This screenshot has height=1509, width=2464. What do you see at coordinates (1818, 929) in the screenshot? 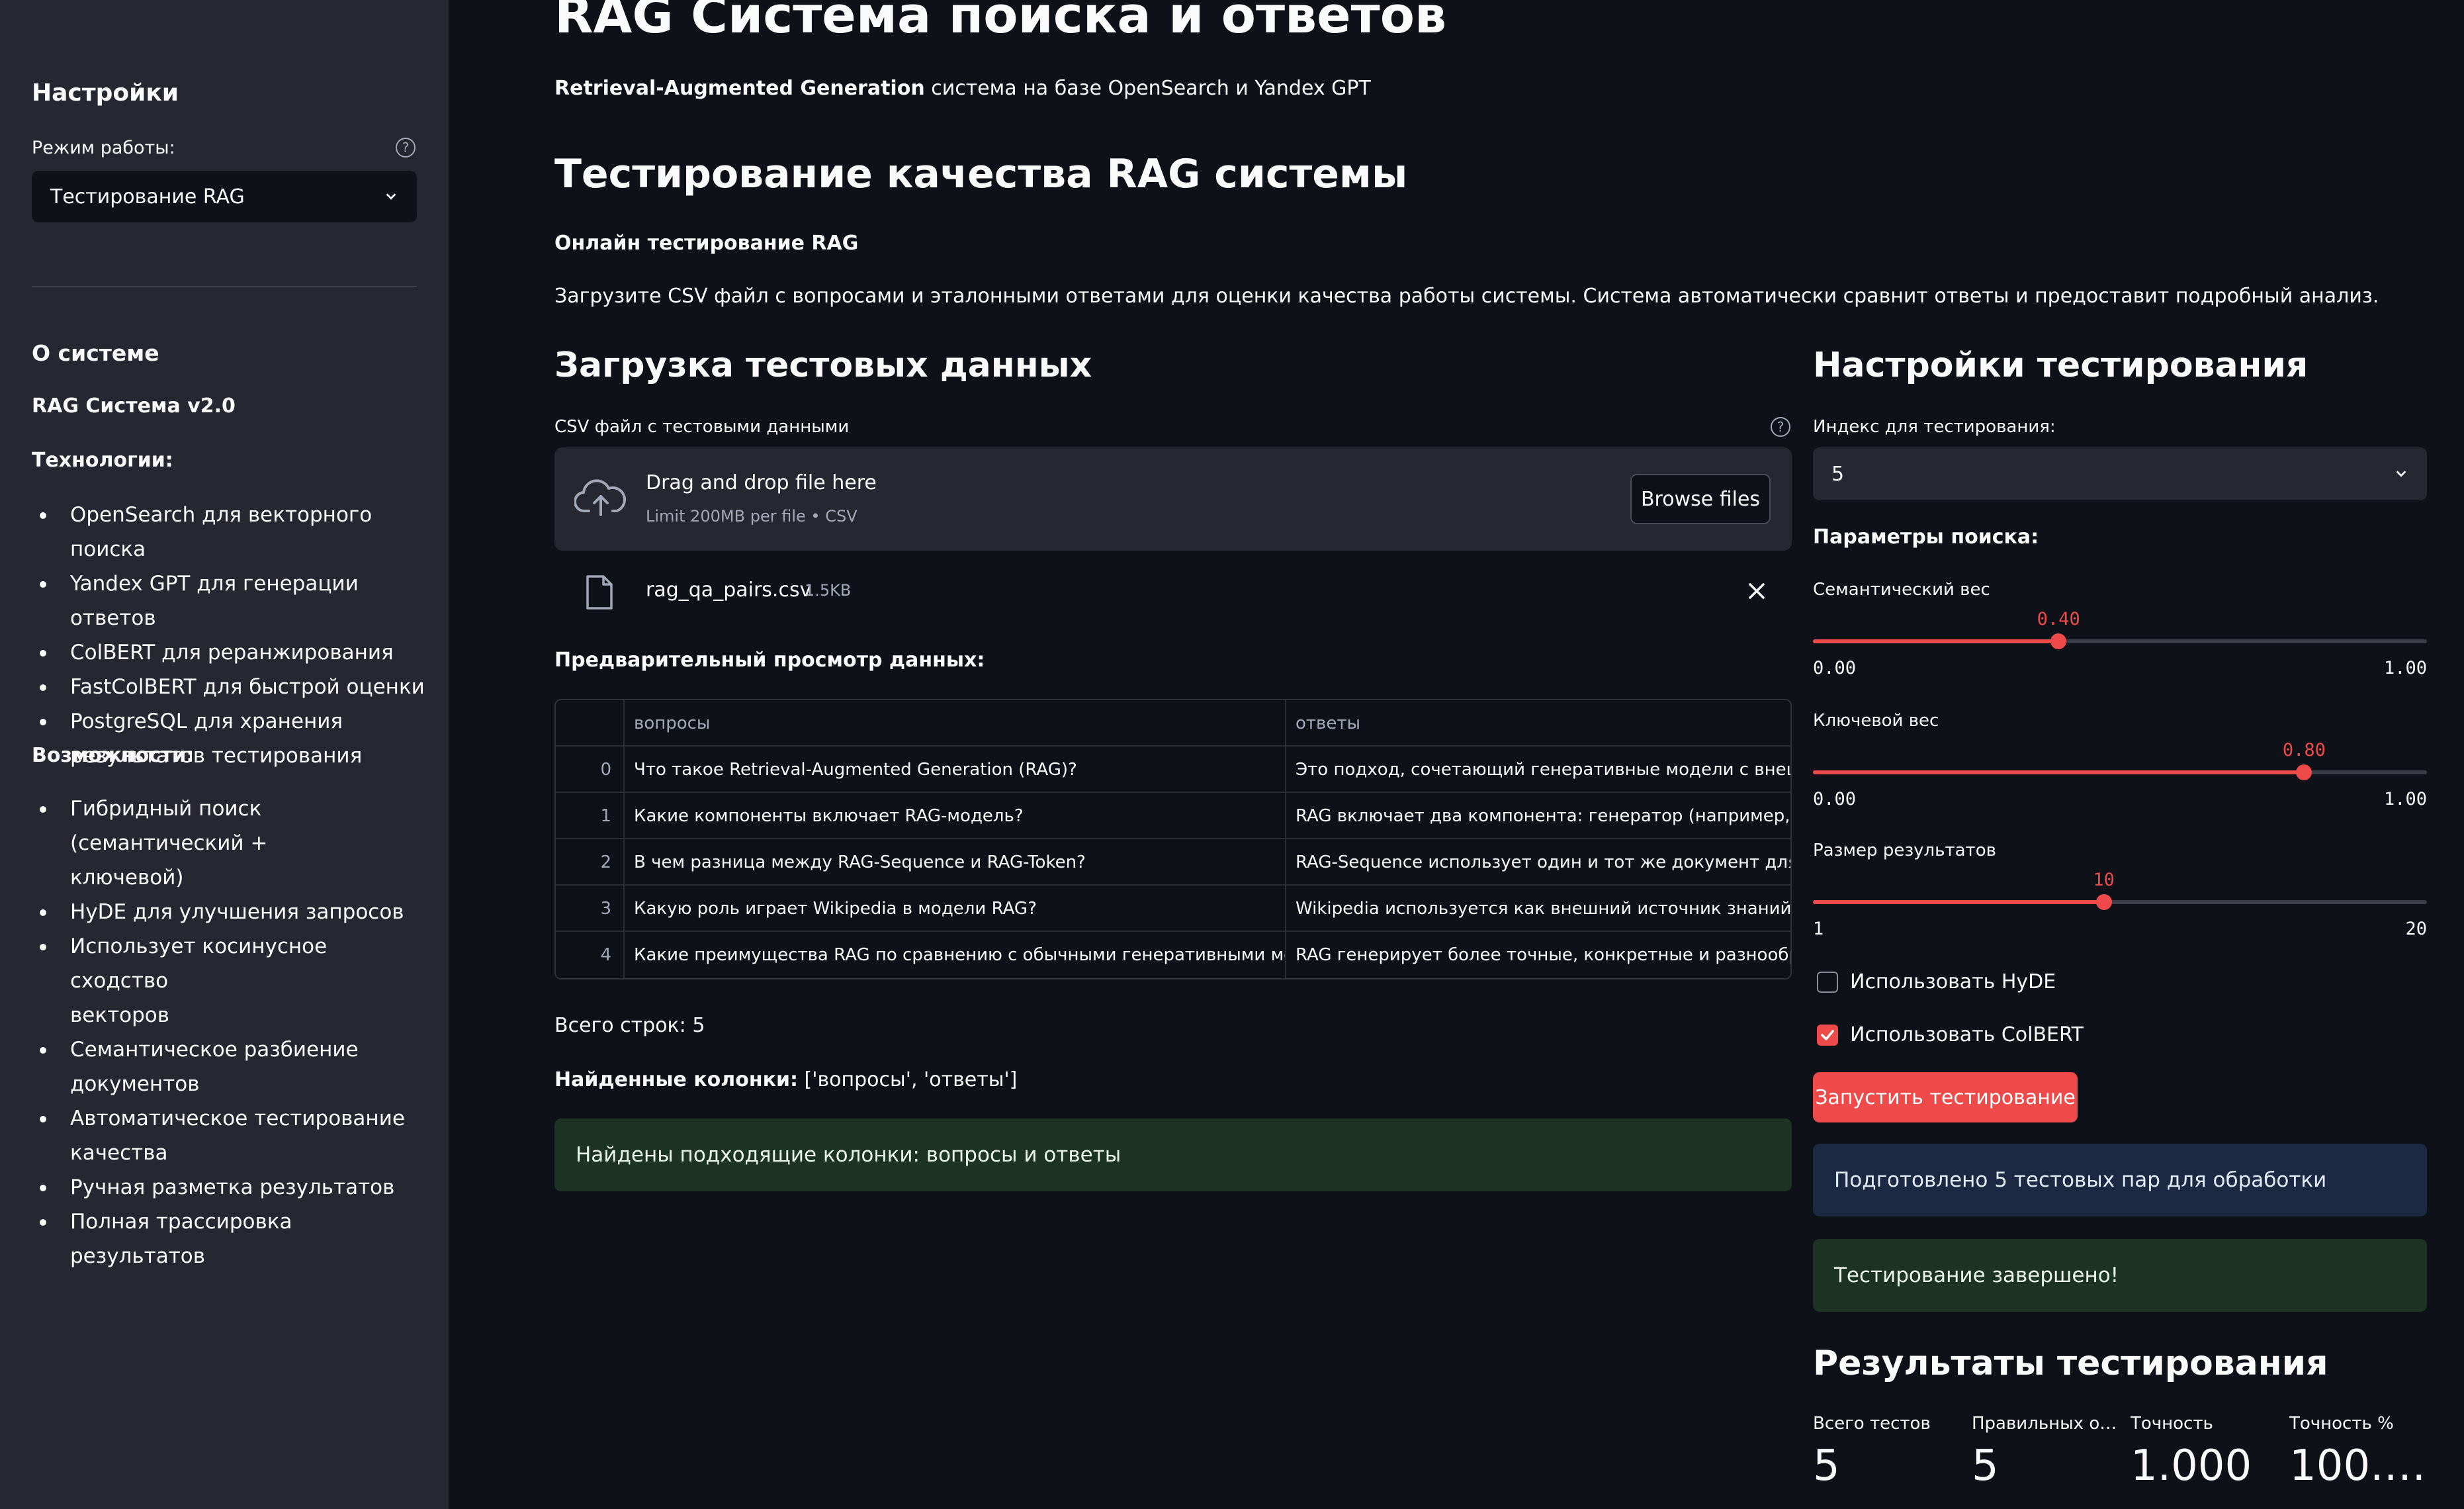
I see `slider-min: 1` at bounding box center [1818, 929].